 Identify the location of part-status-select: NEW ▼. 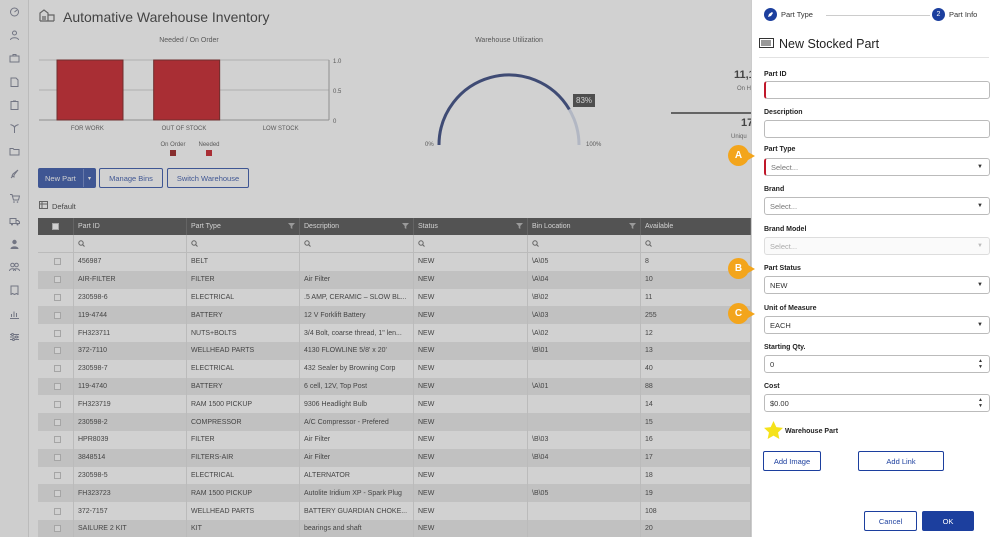
(877, 285).